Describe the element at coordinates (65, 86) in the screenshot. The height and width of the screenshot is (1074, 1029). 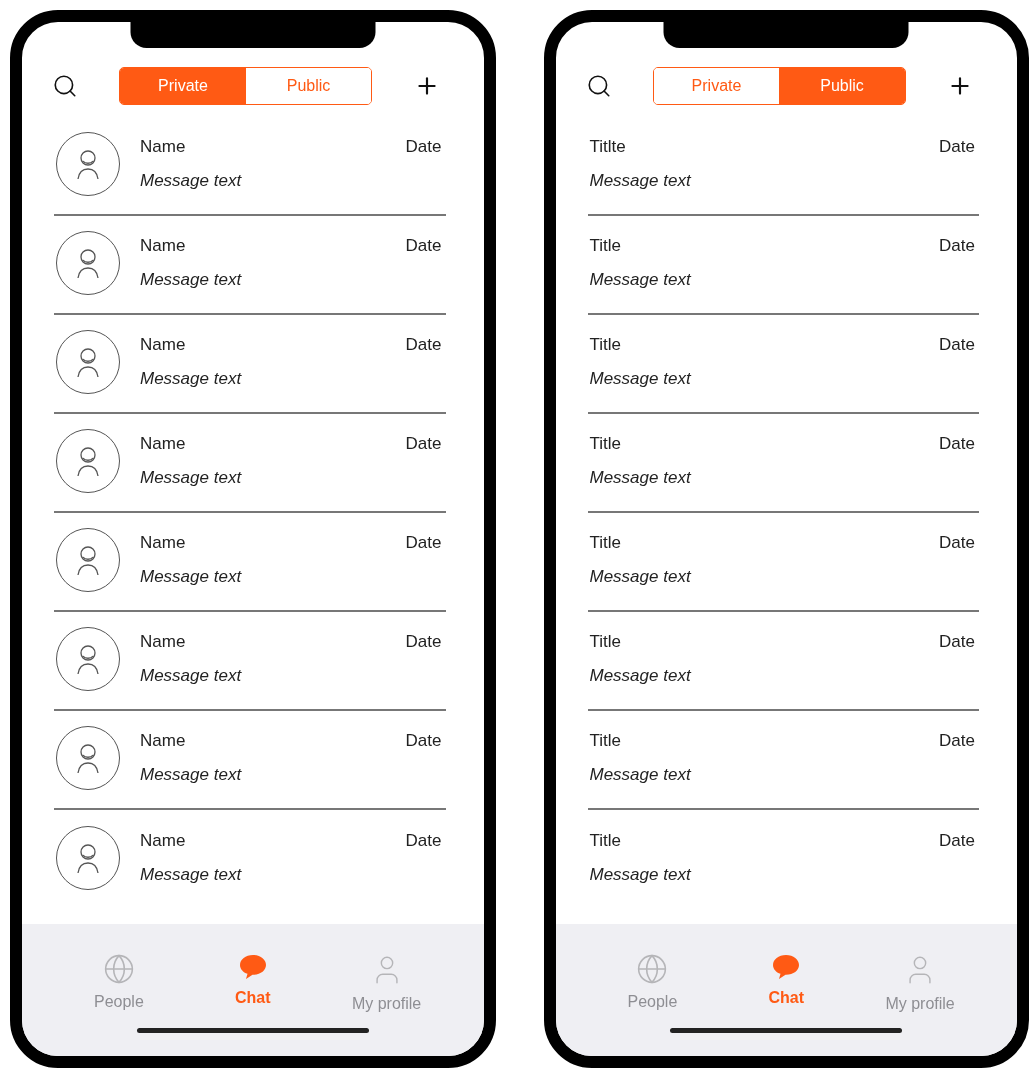
I see `search-button` at that location.